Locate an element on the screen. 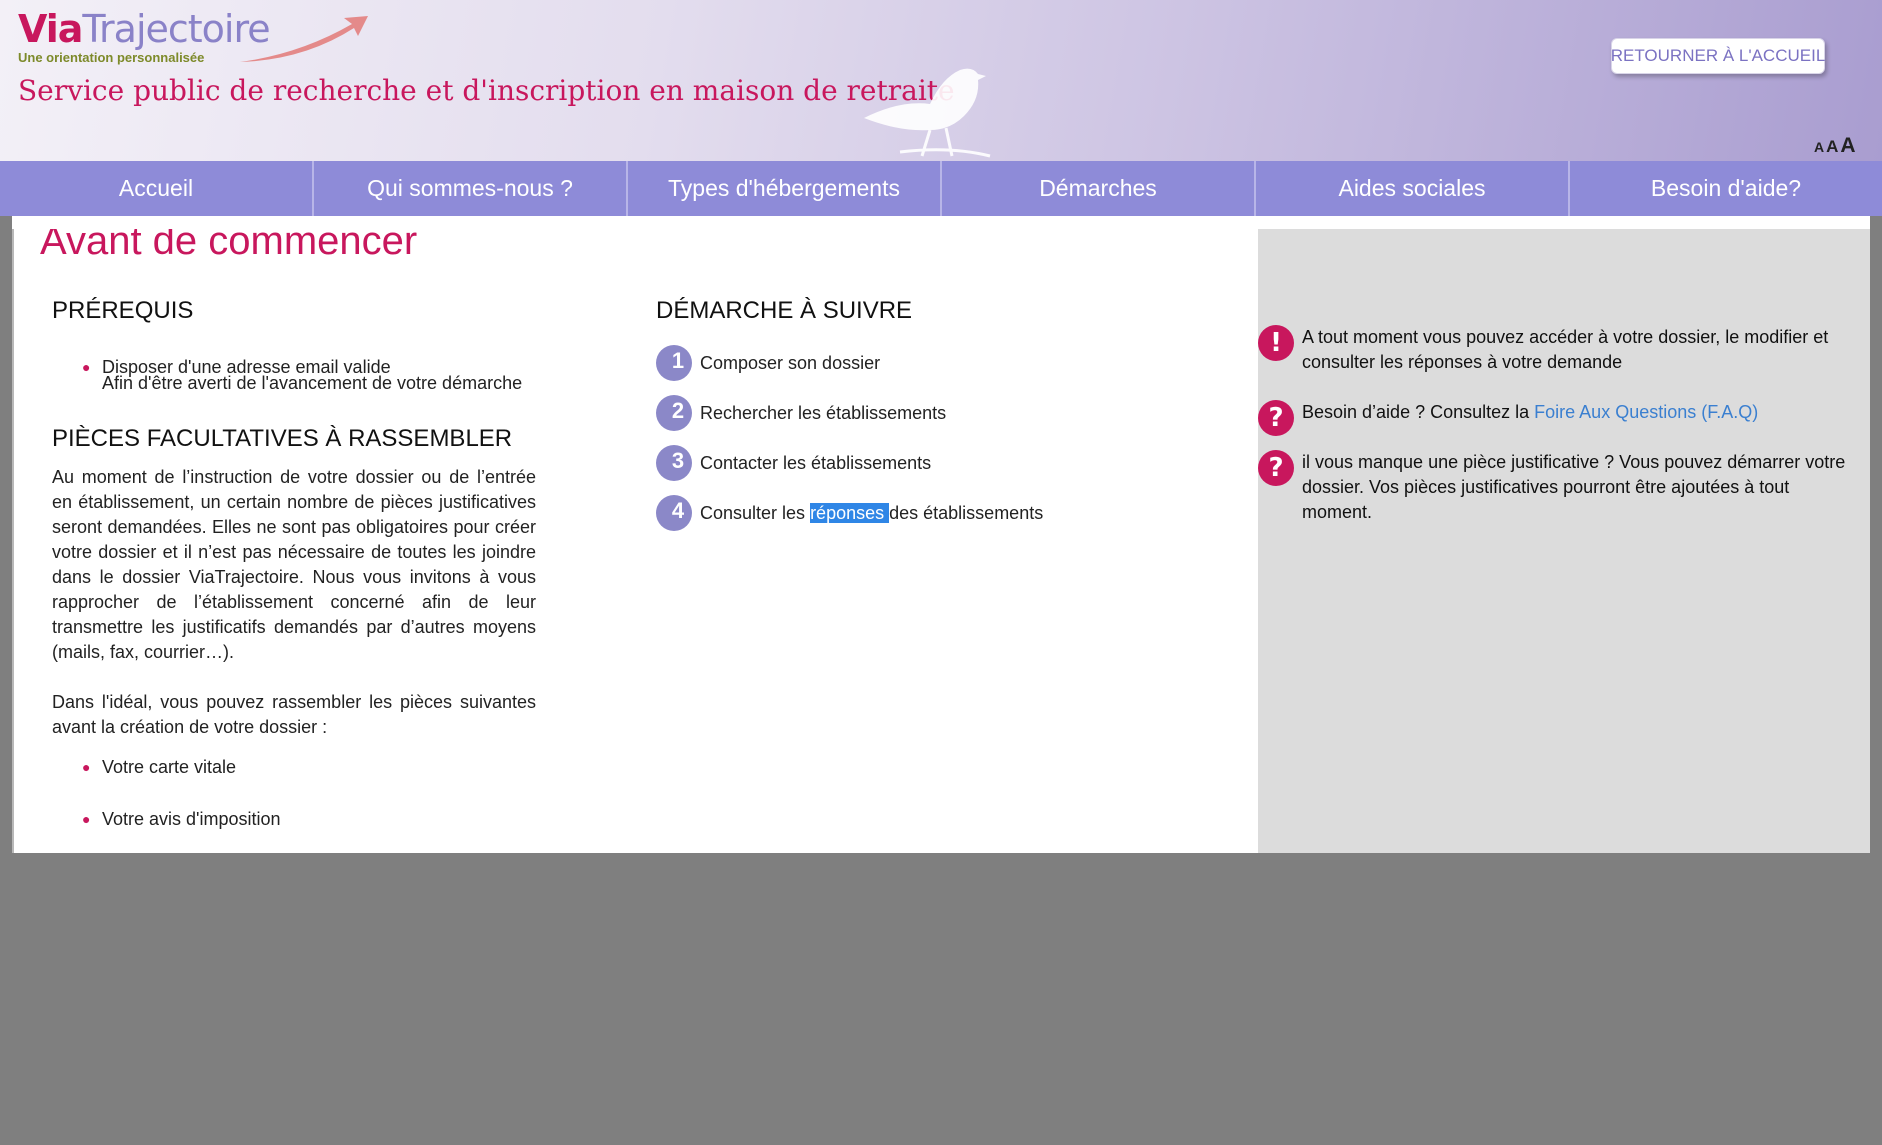 This screenshot has height=1145, width=1882. step-item: 2 Rechercher les établissements is located at coordinates (801, 413).